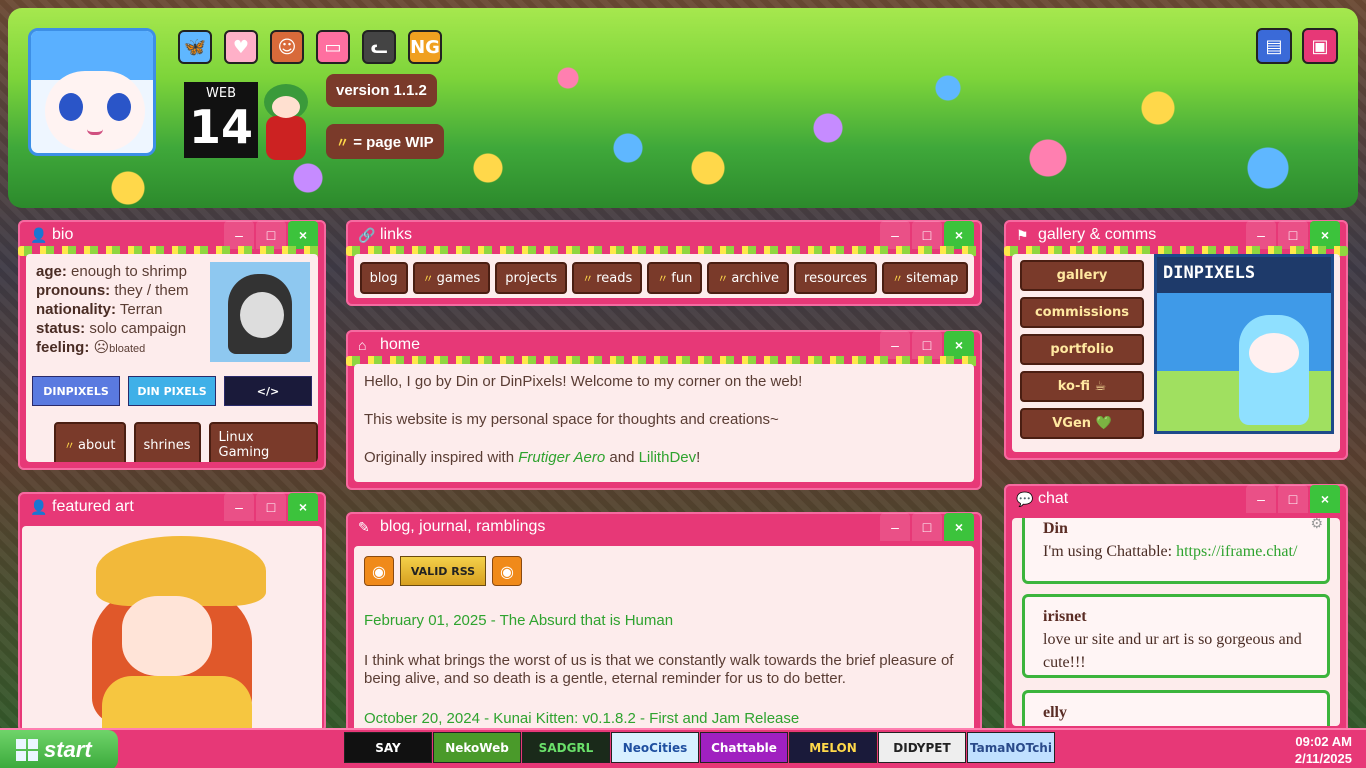  I want to click on banner-code: </>, so click(268, 391).